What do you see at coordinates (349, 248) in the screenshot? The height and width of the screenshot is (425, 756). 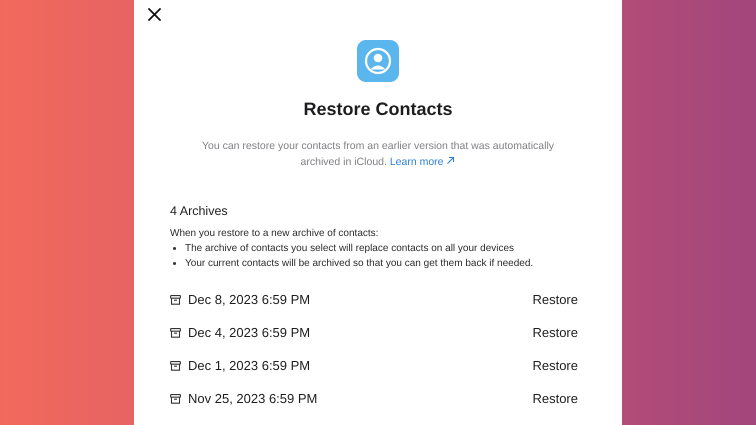 I see `bullet-text: The archive of contacts you select will replace contacts on all your devices` at bounding box center [349, 248].